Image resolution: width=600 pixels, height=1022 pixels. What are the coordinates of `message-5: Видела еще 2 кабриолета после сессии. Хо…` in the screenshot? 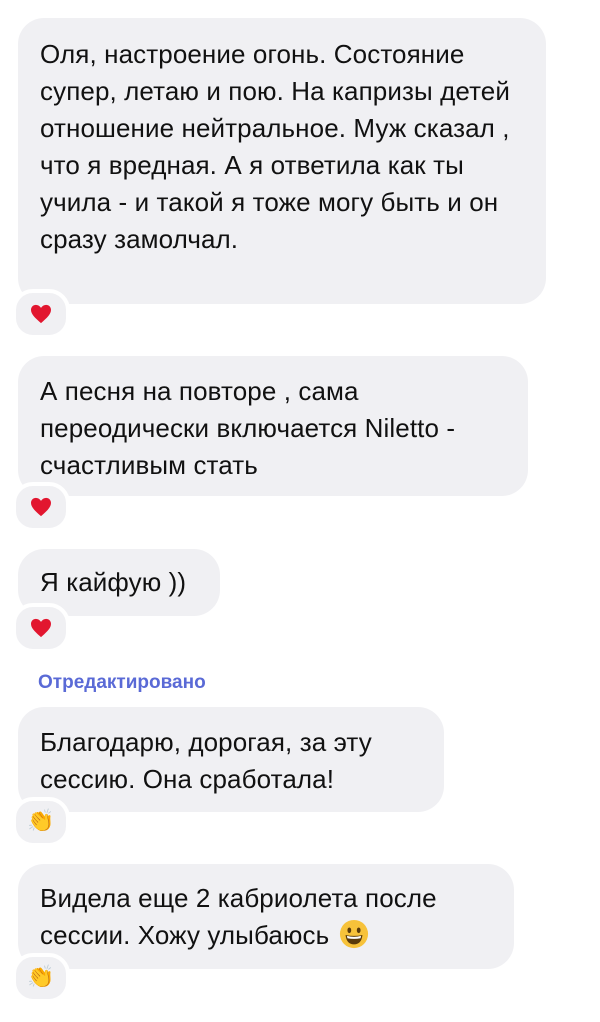 It's located at (266, 916).